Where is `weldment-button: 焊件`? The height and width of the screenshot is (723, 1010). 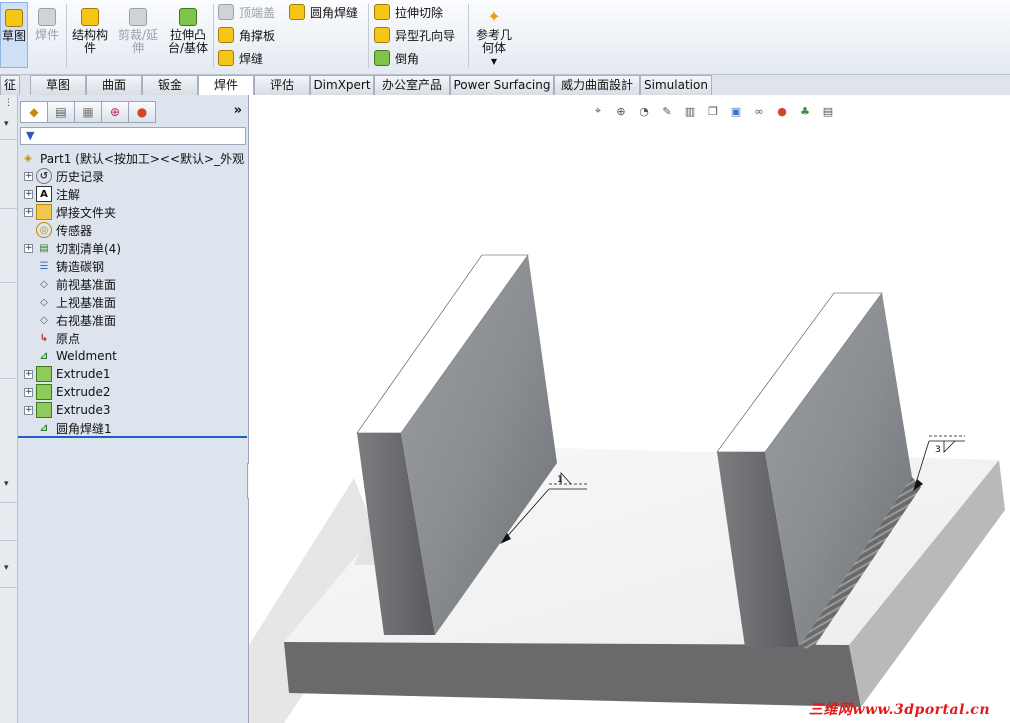 weldment-button: 焊件 is located at coordinates (47, 22).